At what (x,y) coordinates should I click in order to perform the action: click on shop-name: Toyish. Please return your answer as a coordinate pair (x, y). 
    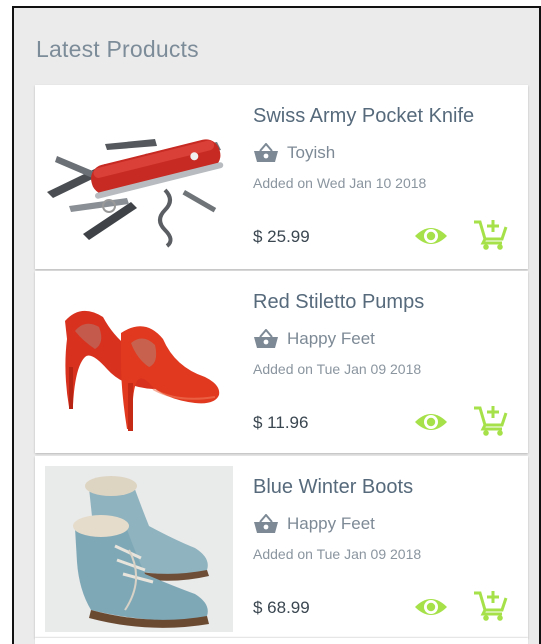
    Looking at the image, I should click on (311, 152).